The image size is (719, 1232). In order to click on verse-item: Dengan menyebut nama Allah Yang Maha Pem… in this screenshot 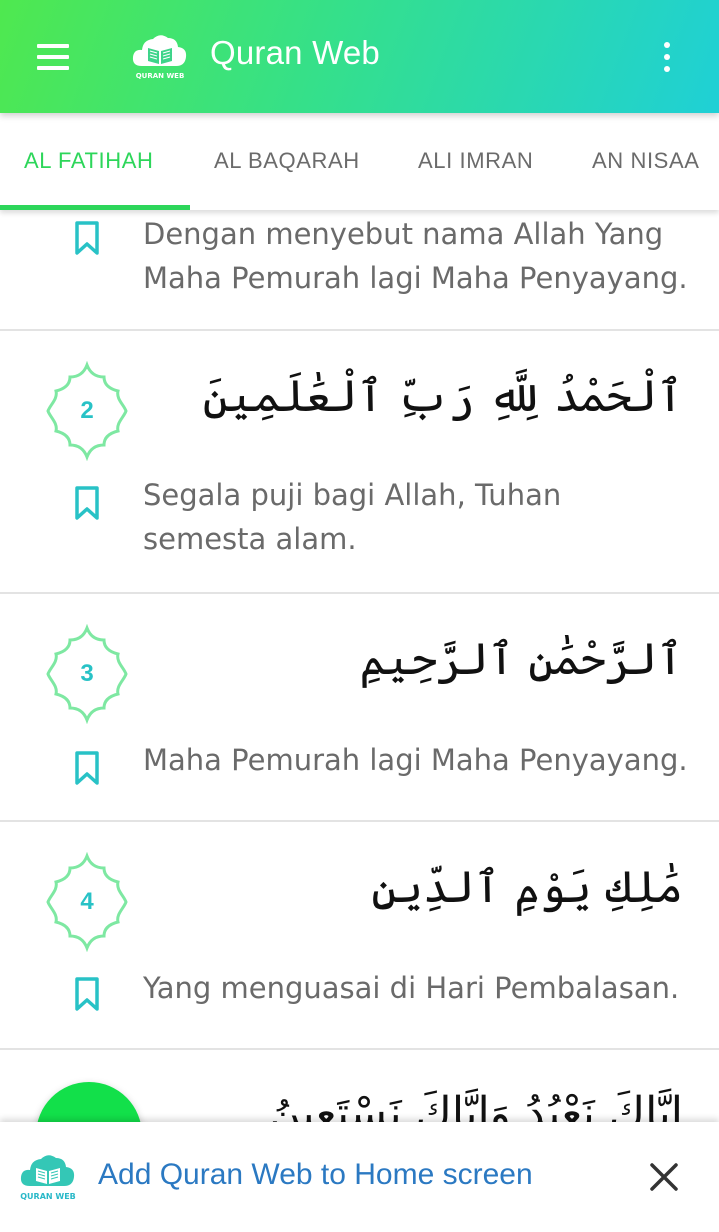, I will do `click(359, 270)`.